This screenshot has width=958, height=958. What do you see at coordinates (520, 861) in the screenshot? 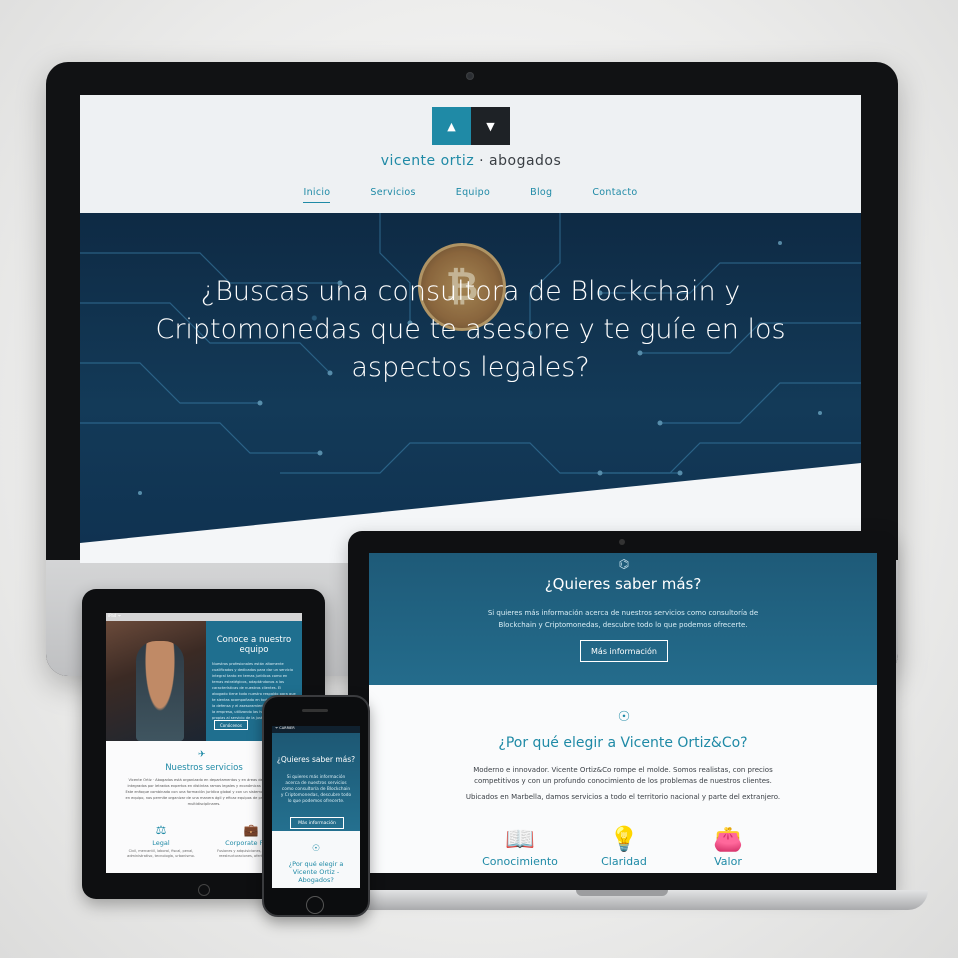
I see `feature-label: Conocimiento` at bounding box center [520, 861].